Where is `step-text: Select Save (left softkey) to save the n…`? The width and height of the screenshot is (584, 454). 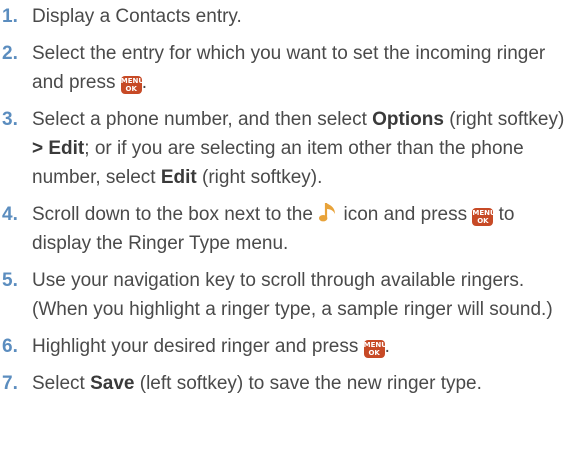 step-text: Select Save (left softkey) to save the n… is located at coordinates (303, 383).